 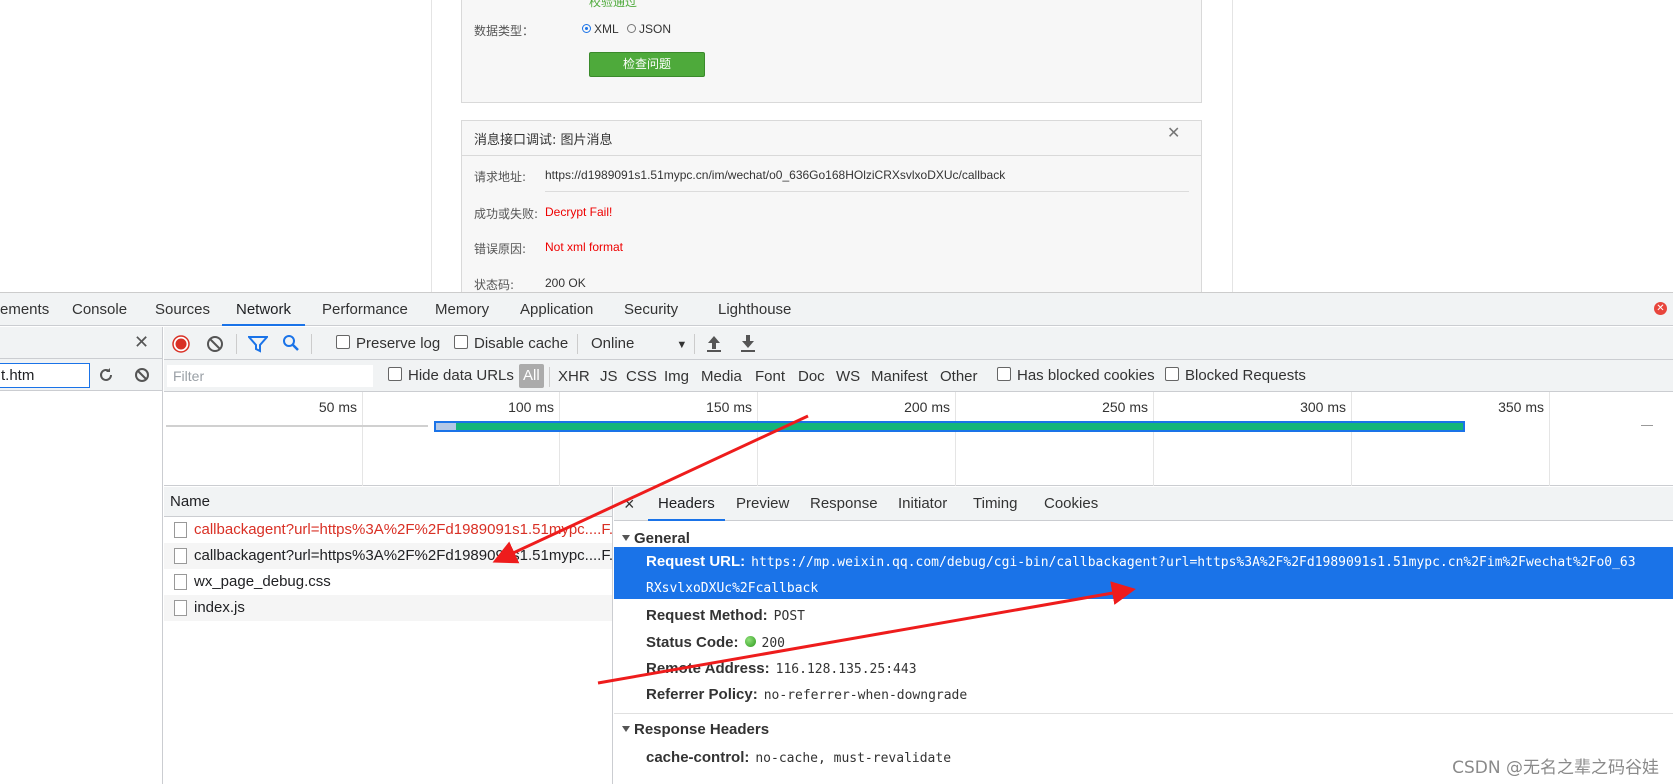 What do you see at coordinates (365, 309) in the screenshot?
I see `tab-performance: Performance` at bounding box center [365, 309].